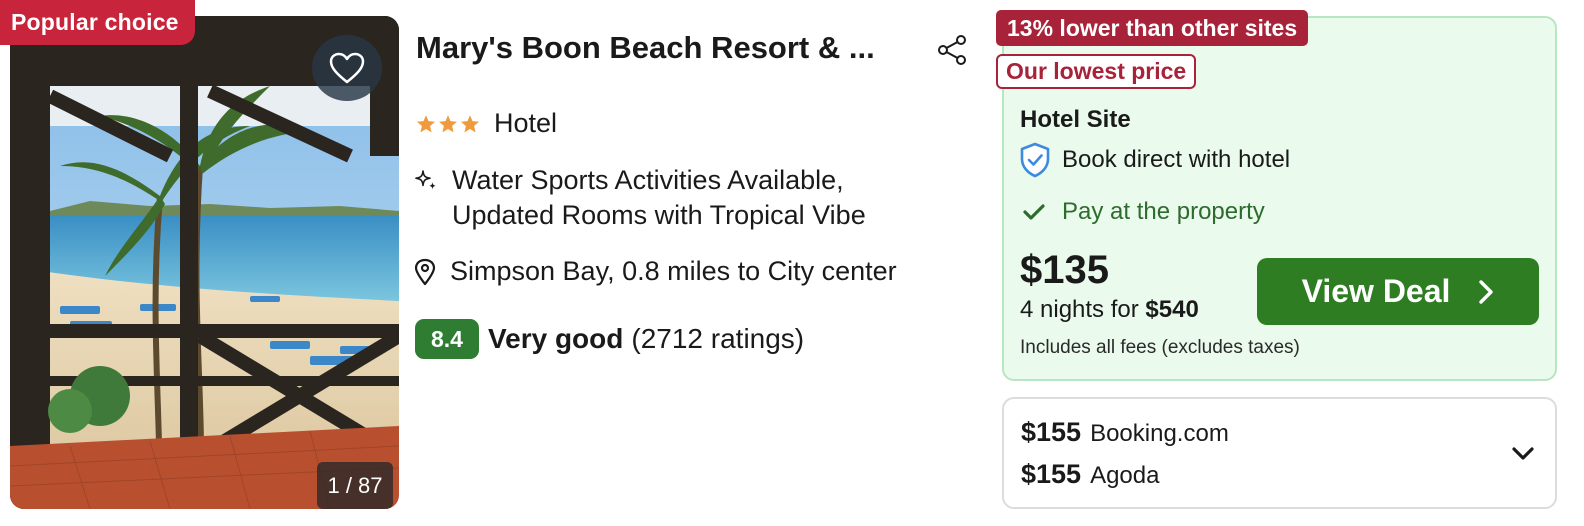 The image size is (1584, 526). What do you see at coordinates (648, 180) in the screenshot?
I see `amenity-line: Water Sports Activities Available,` at bounding box center [648, 180].